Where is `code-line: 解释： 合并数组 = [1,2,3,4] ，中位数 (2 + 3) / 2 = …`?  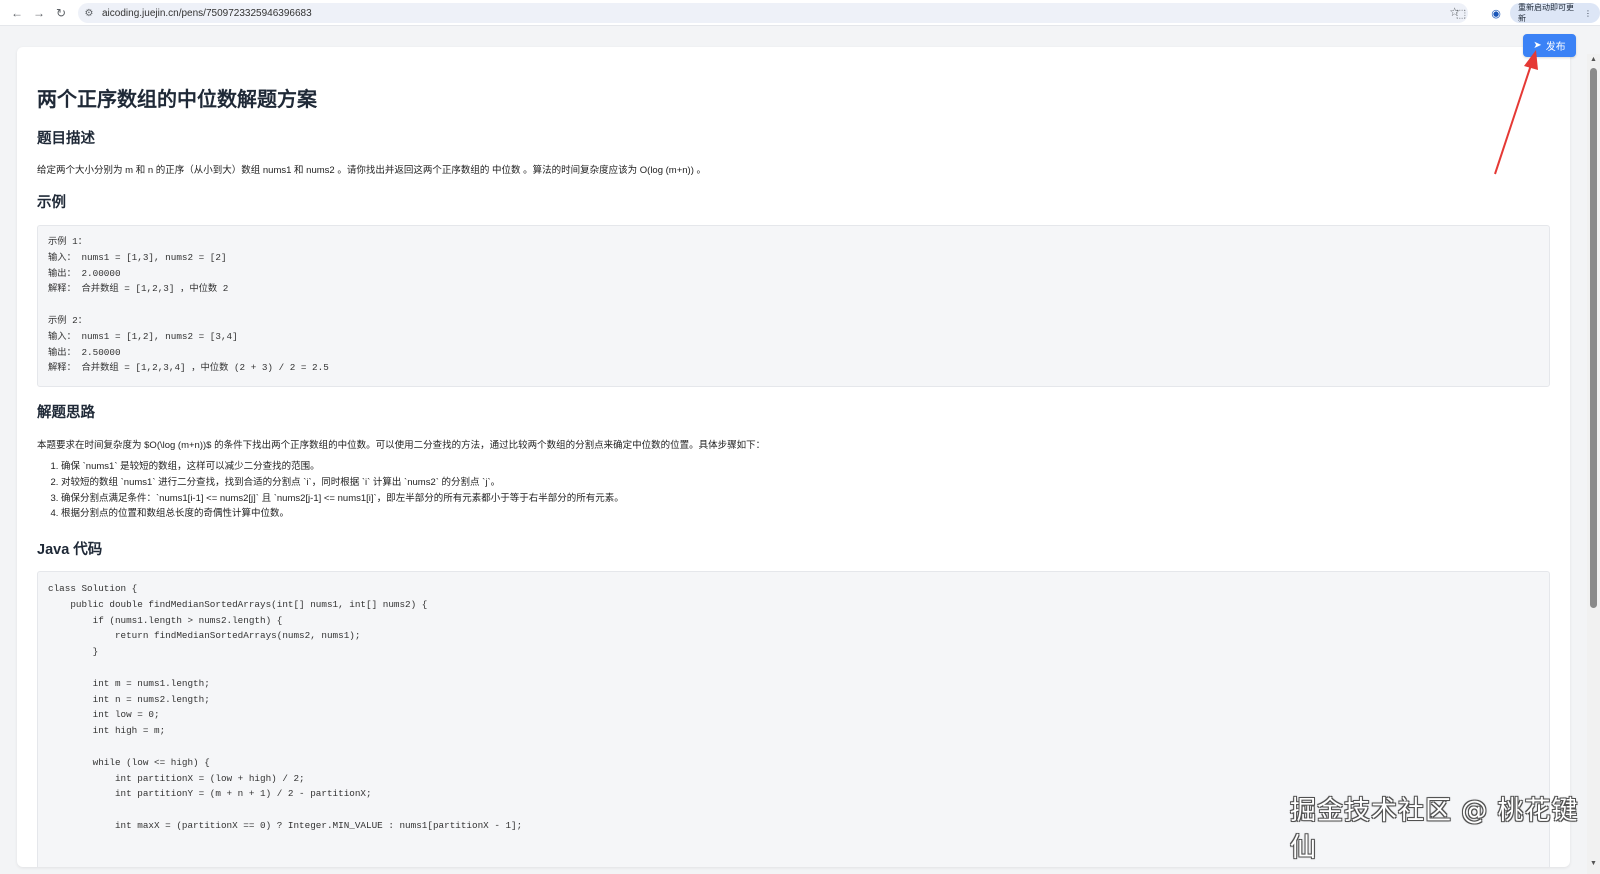
code-line: 解释： 合并数组 = [1,2,3,4] ，中位数 (2 + 3) / 2 = … is located at coordinates (188, 368).